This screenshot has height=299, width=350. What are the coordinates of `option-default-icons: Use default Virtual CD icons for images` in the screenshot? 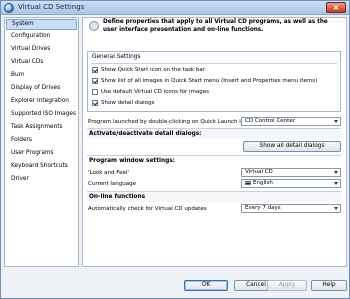 It's located at (150, 92).